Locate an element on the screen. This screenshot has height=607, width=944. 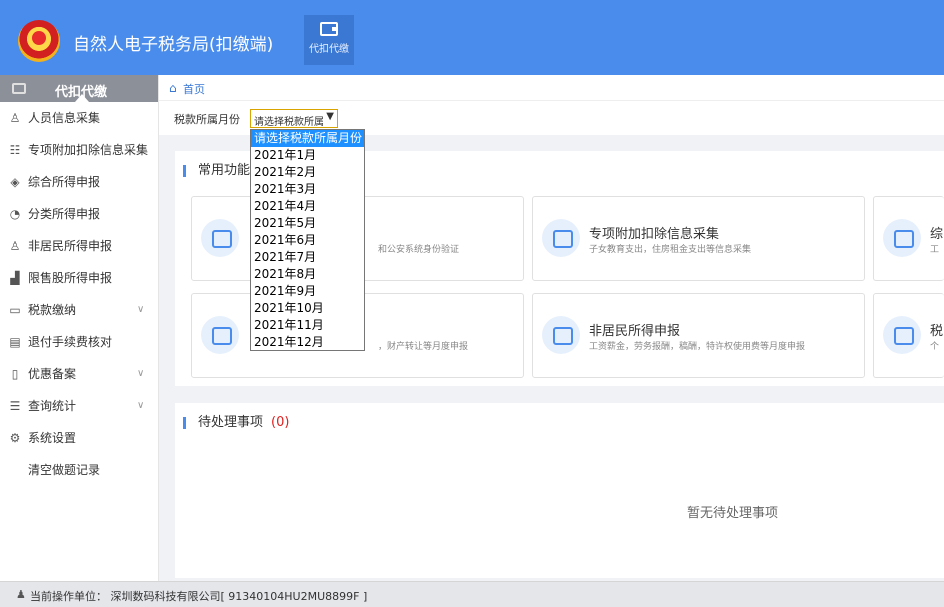
card-title: 专项附加扣除信息采集 is located at coordinates (654, 234).